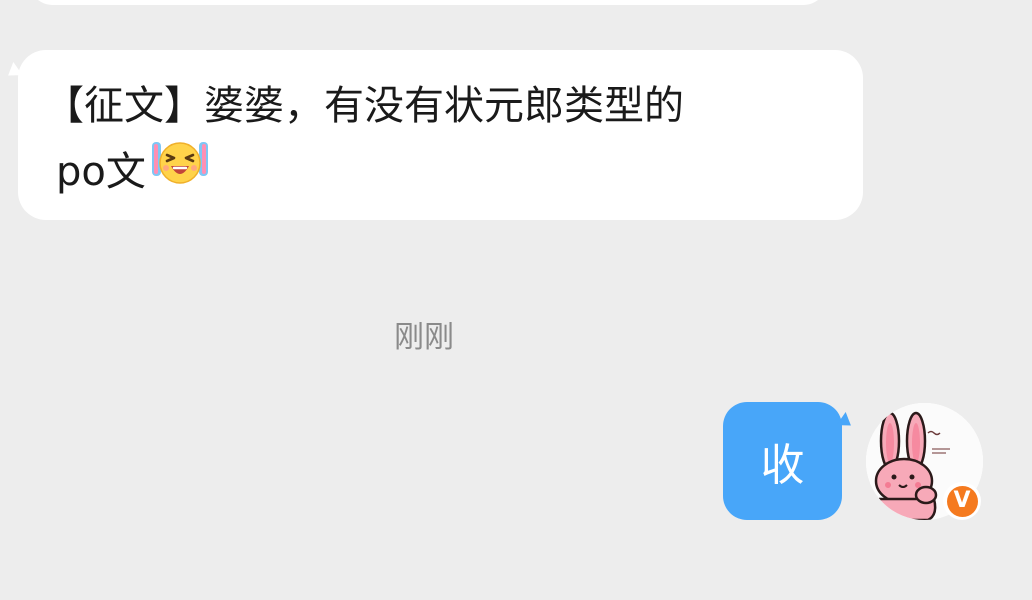 This screenshot has height=600, width=1032. What do you see at coordinates (846, 422) in the screenshot?
I see `outgoing-bubble-tail` at bounding box center [846, 422].